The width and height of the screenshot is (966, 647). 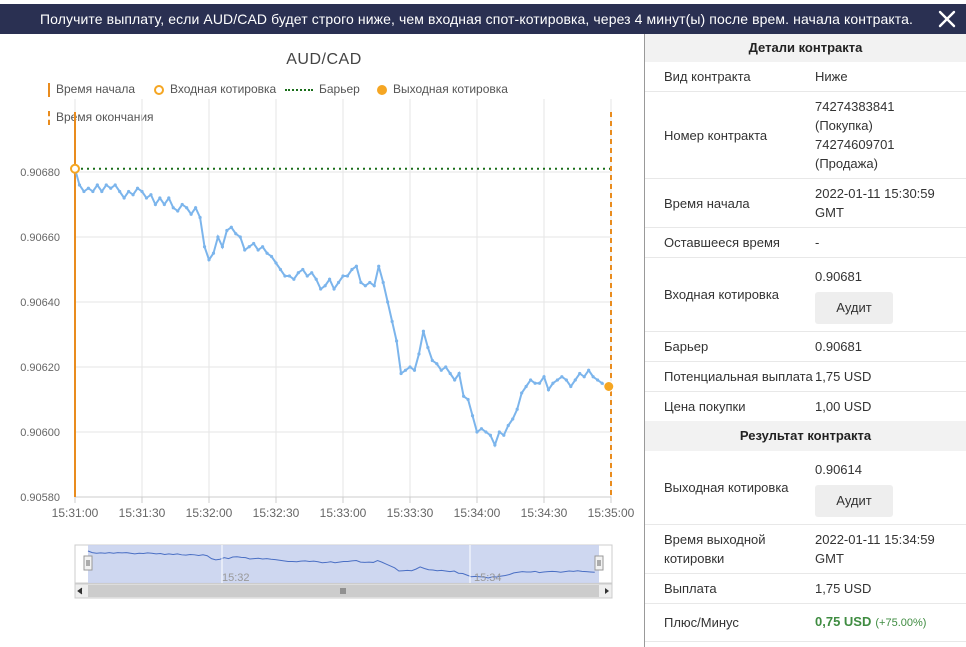 What do you see at coordinates (846, 163) in the screenshot?
I see `contract-number-sell-note: (Продажа)` at bounding box center [846, 163].